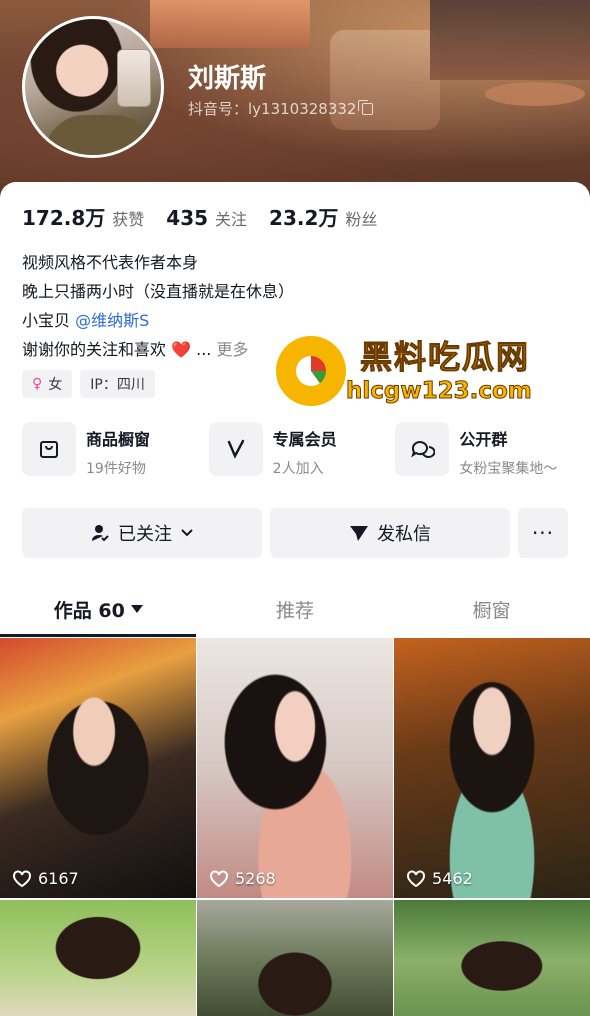  I want to click on tab-label: 推荐, so click(295, 610).